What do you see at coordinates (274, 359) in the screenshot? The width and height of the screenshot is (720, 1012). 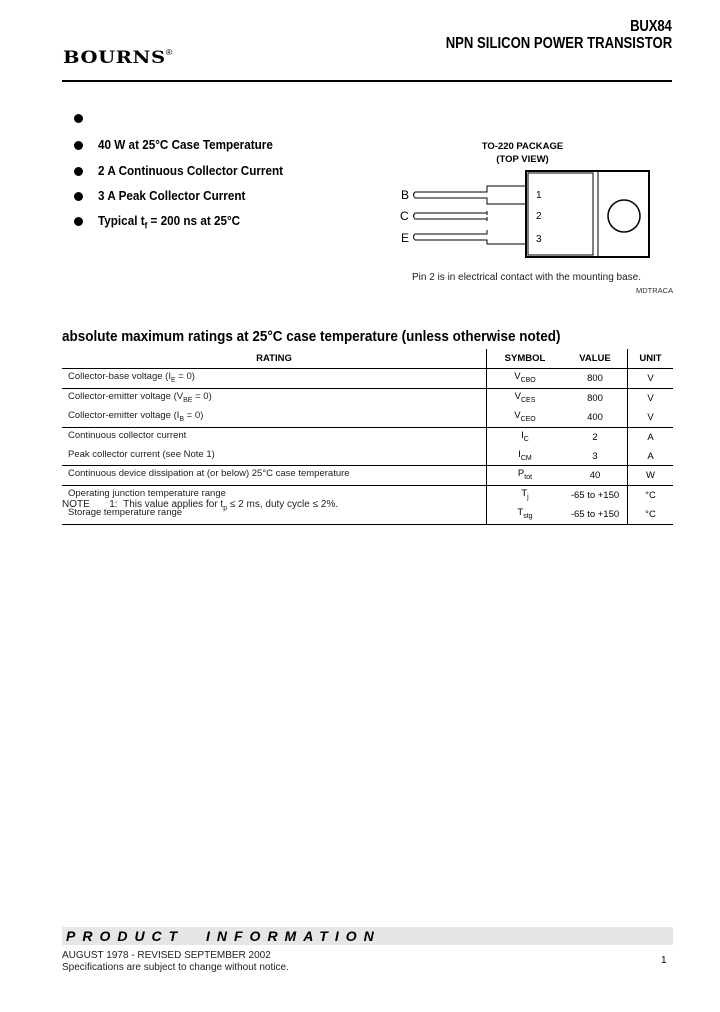 I see `col-header-rating: RATING` at bounding box center [274, 359].